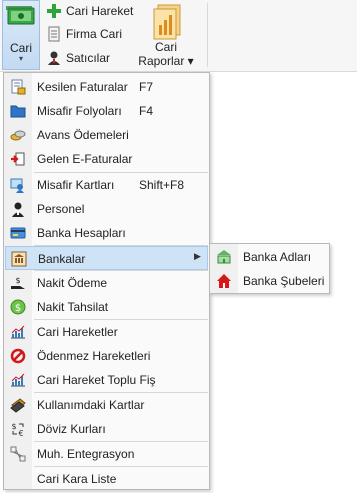  I want to click on menu-item-misafir-folyolari: Misafir Folyoları F4, so click(106, 111).